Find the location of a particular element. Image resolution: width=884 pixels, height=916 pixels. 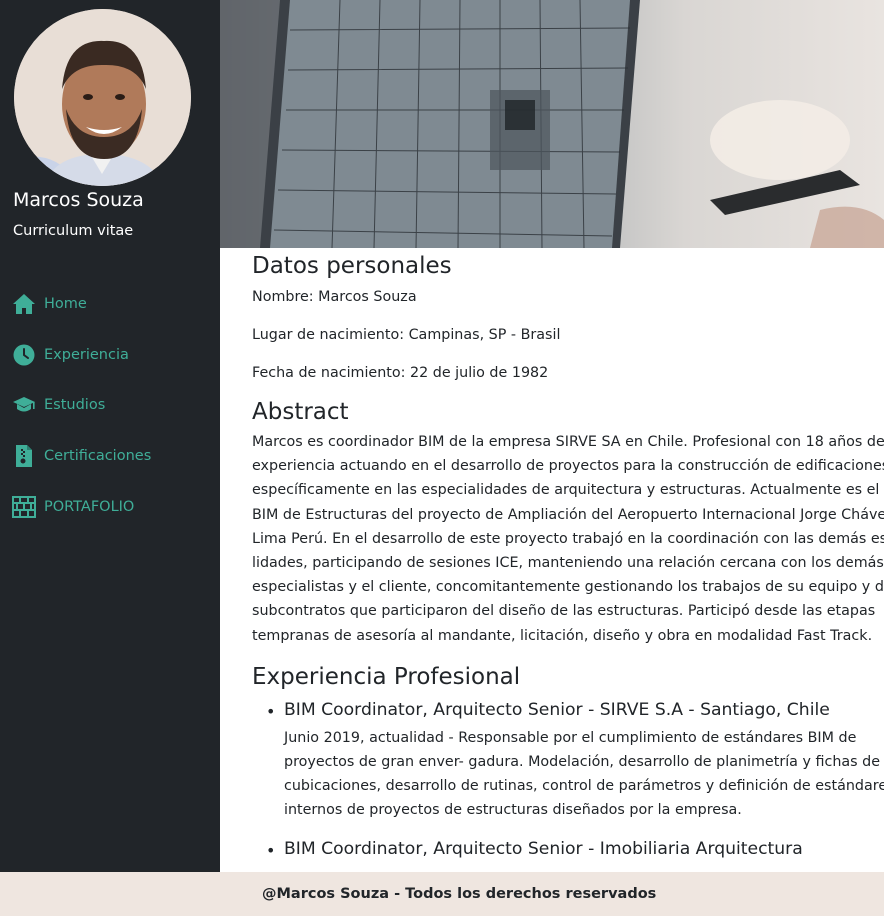

brick-wall-icon is located at coordinates (24, 507).